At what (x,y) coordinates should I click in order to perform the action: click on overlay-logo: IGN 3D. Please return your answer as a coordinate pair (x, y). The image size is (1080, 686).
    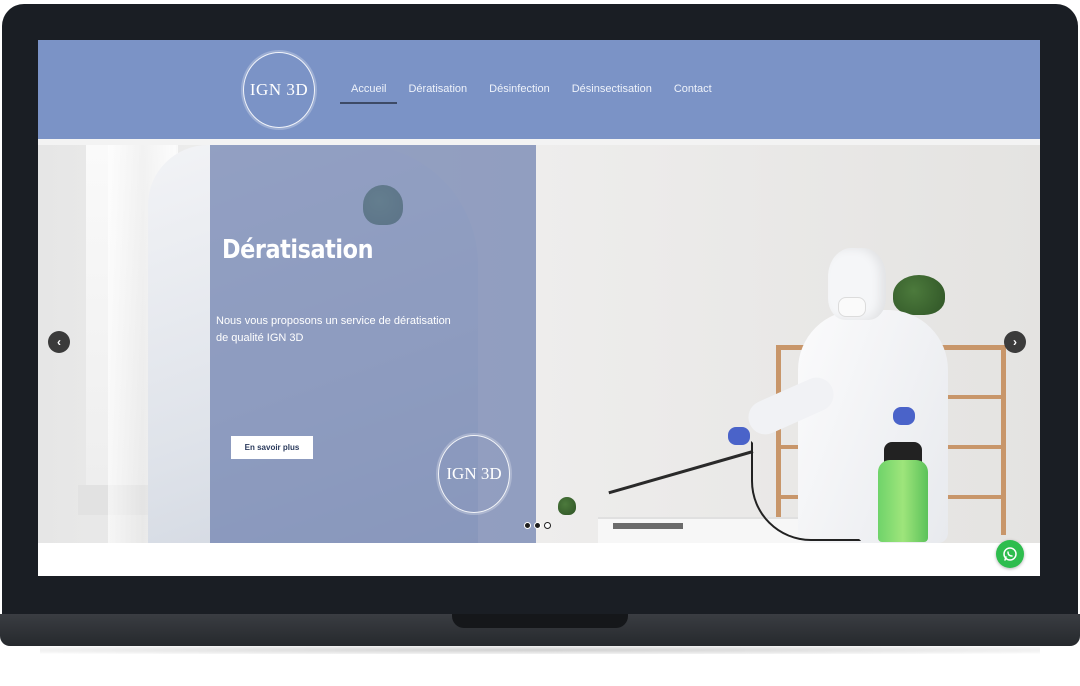
    Looking at the image, I should click on (474, 474).